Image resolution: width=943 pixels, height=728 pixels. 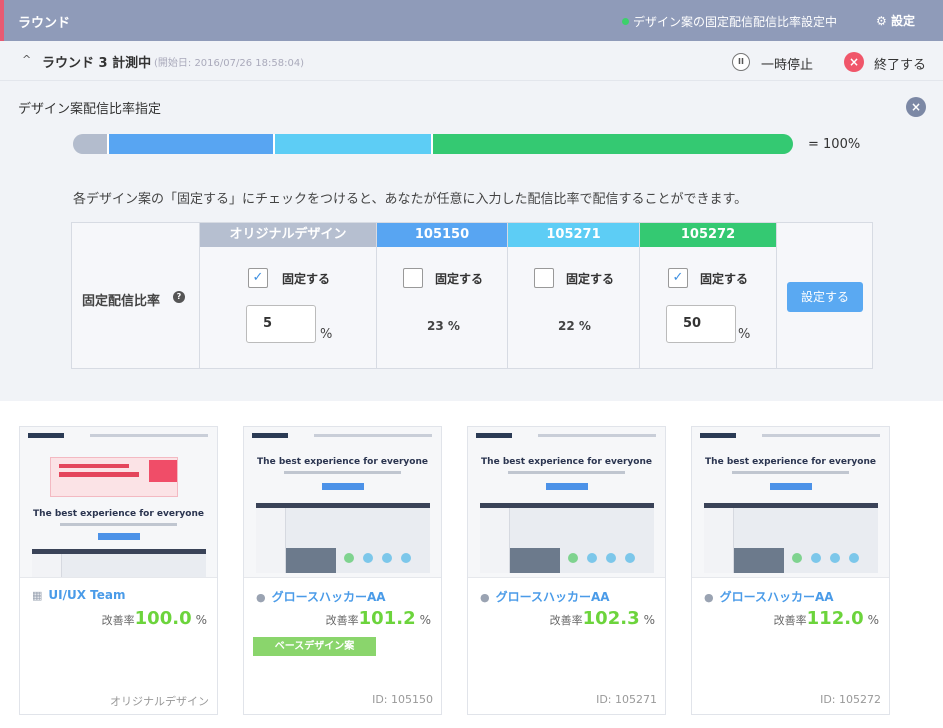 What do you see at coordinates (741, 62) in the screenshot?
I see `pause-icon: II` at bounding box center [741, 62].